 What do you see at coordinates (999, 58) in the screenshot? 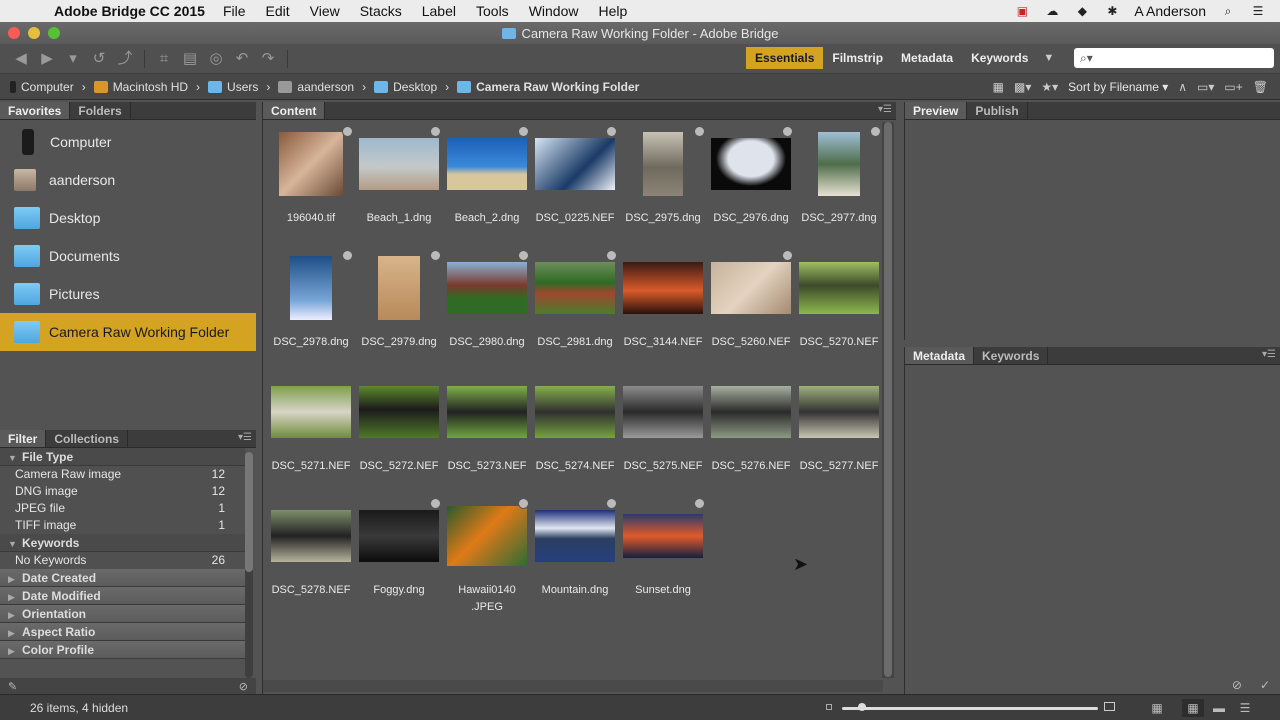
I see `workspace-keywords: Keywords` at bounding box center [999, 58].